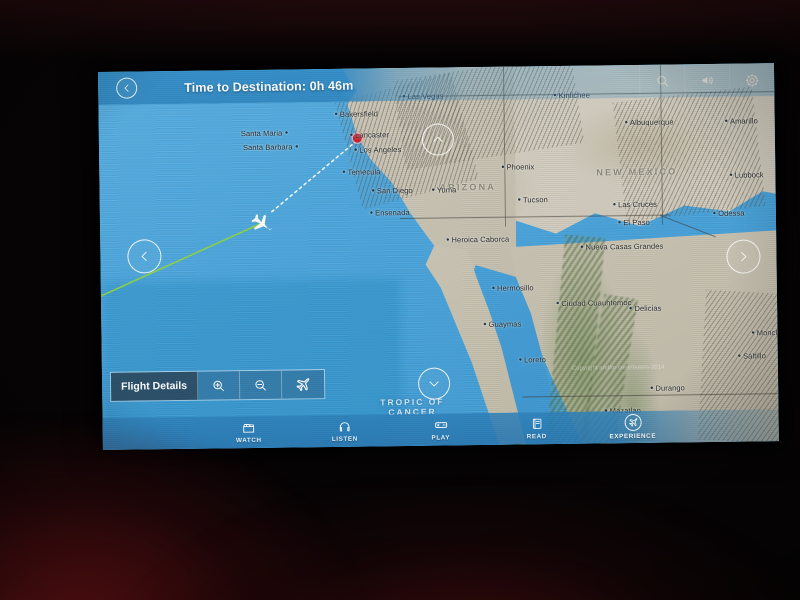 The width and height of the screenshot is (800, 600). Describe the element at coordinates (477, 239) in the screenshot. I see `city-label: Heroica Caborca` at that location.